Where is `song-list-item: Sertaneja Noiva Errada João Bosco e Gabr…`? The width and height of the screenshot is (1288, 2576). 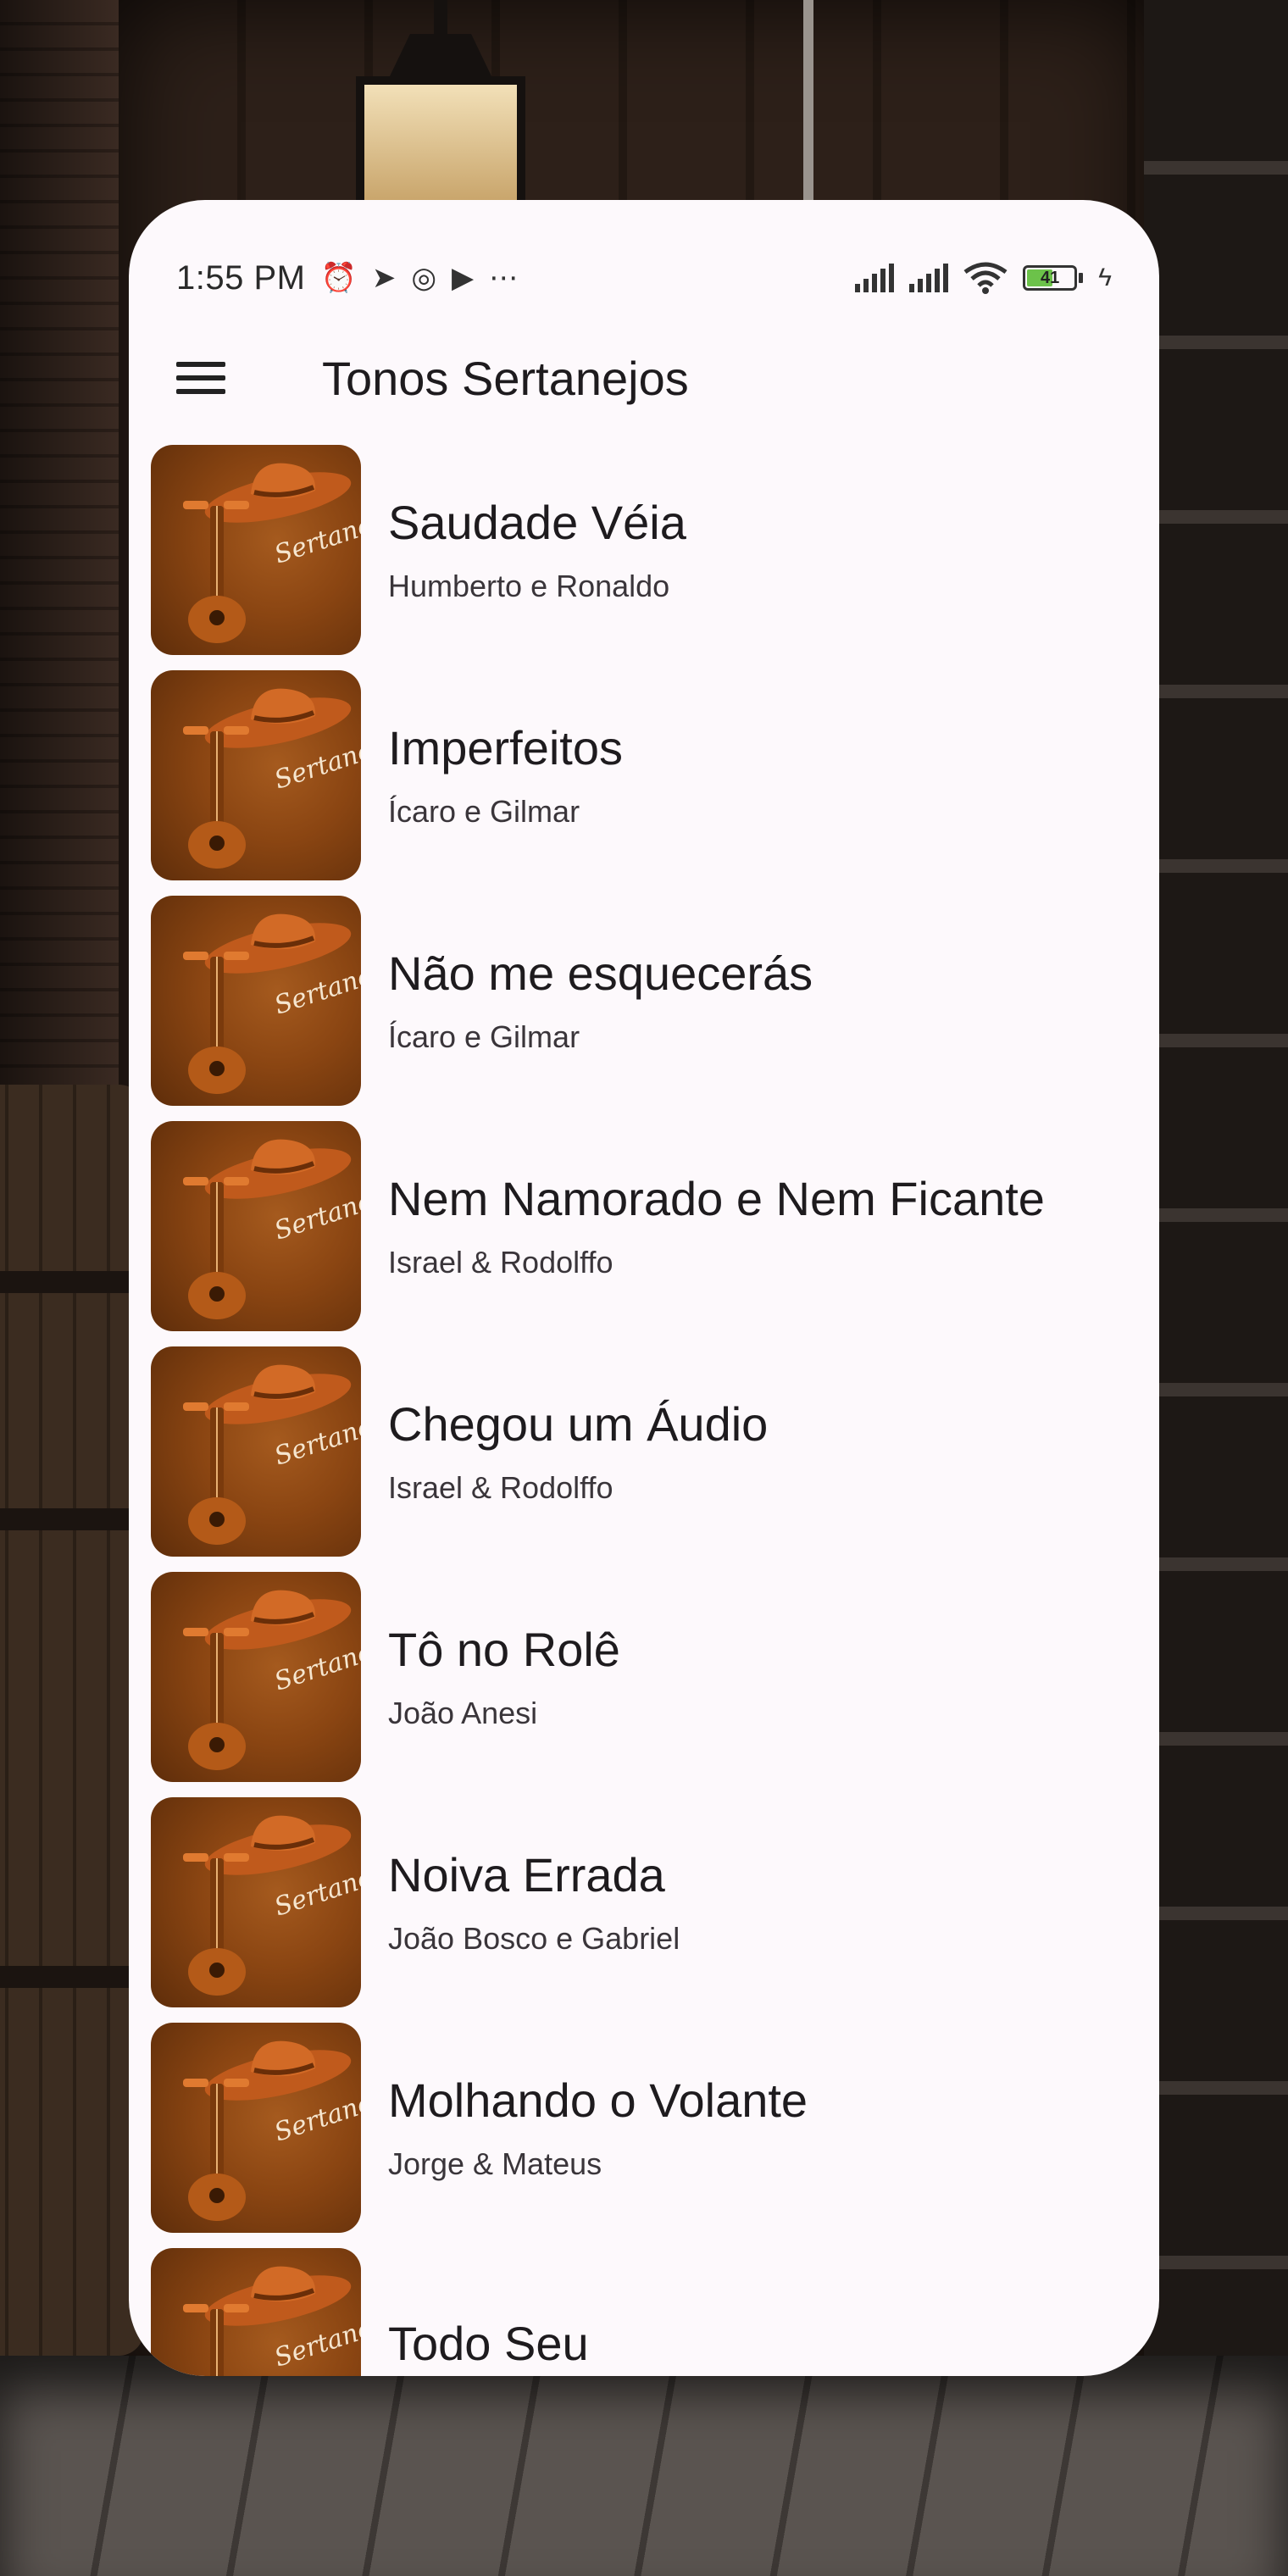
song-list-item: Sertaneja Noiva Errada João Bosco e Gabr… is located at coordinates (644, 1902).